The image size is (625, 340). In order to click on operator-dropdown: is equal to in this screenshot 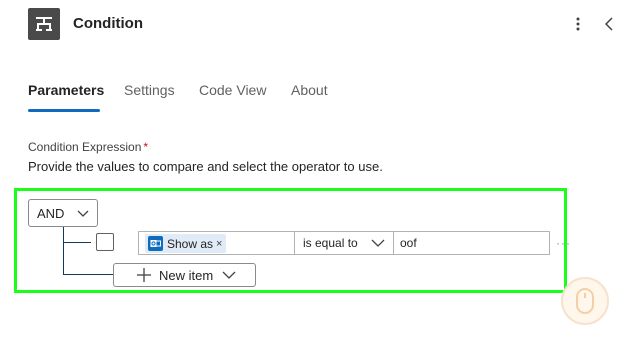, I will do `click(344, 243)`.